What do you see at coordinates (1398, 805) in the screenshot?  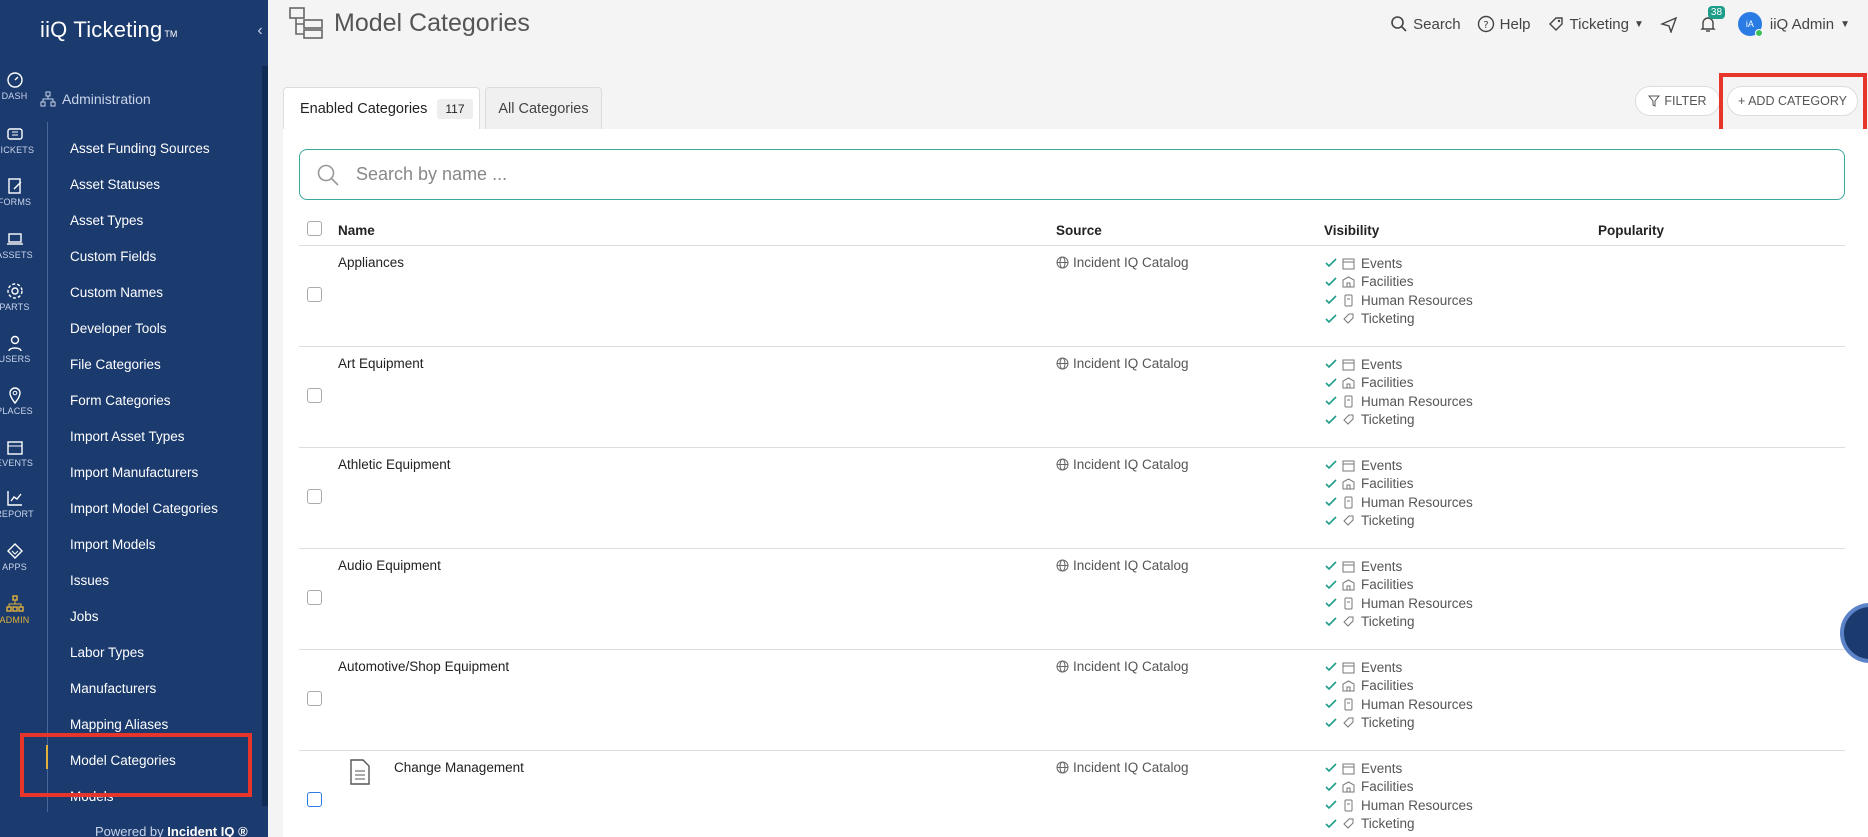 I see `visibility-item: Human Resources` at bounding box center [1398, 805].